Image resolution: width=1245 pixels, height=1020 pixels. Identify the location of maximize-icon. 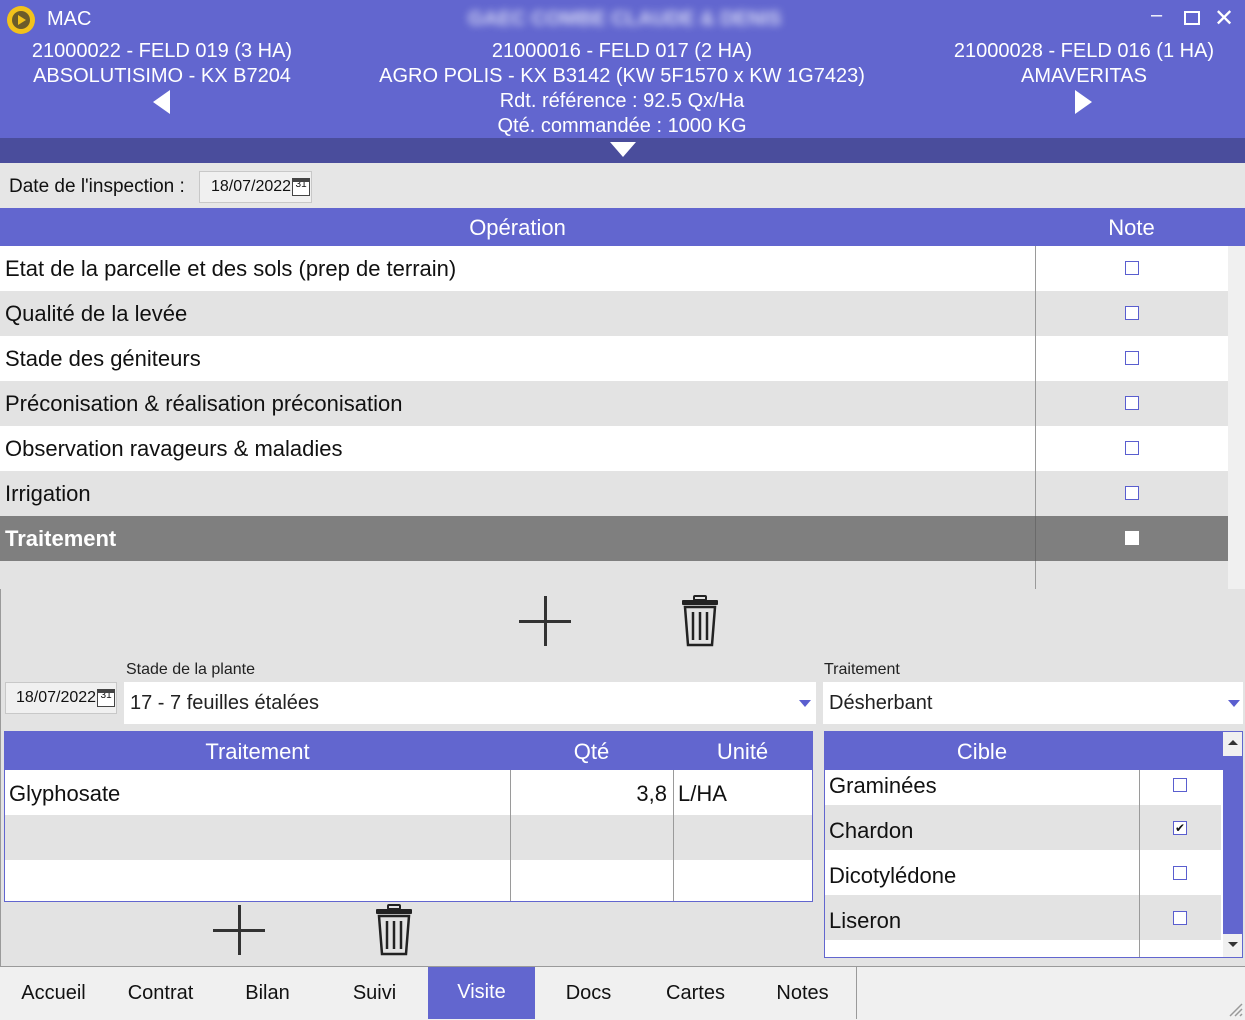
(1192, 18).